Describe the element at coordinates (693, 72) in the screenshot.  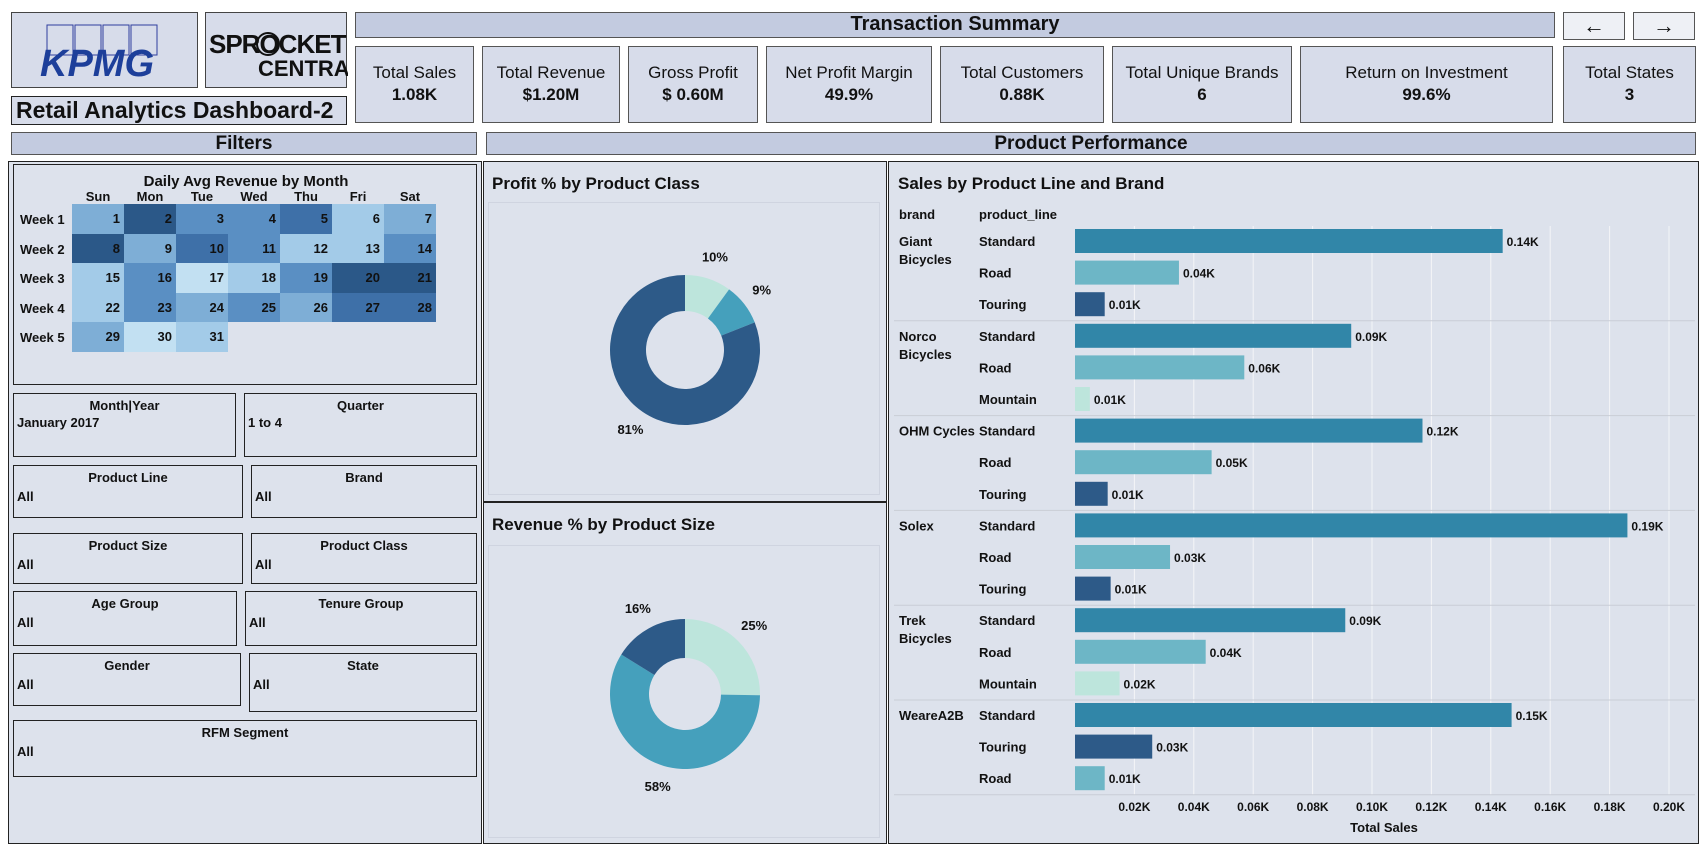
I see `kpi-label: Gross Profit` at that location.